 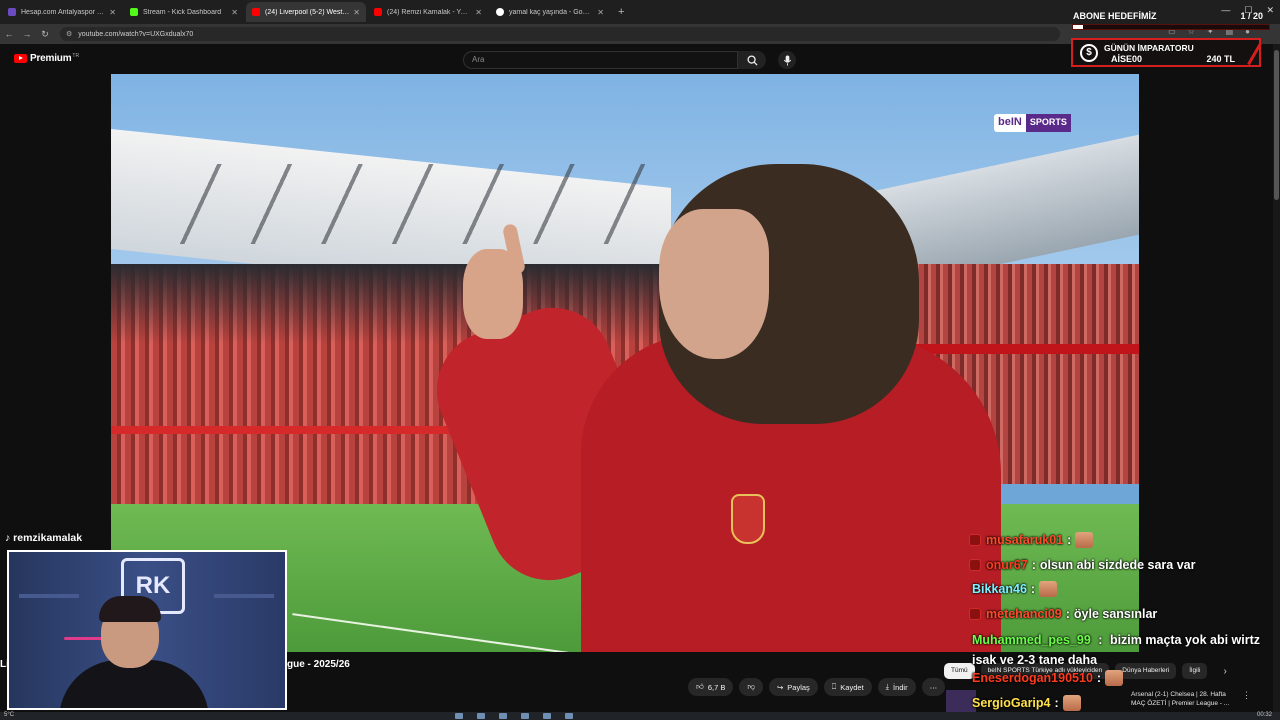 I want to click on like-count: 6,7 B, so click(x=716, y=687).